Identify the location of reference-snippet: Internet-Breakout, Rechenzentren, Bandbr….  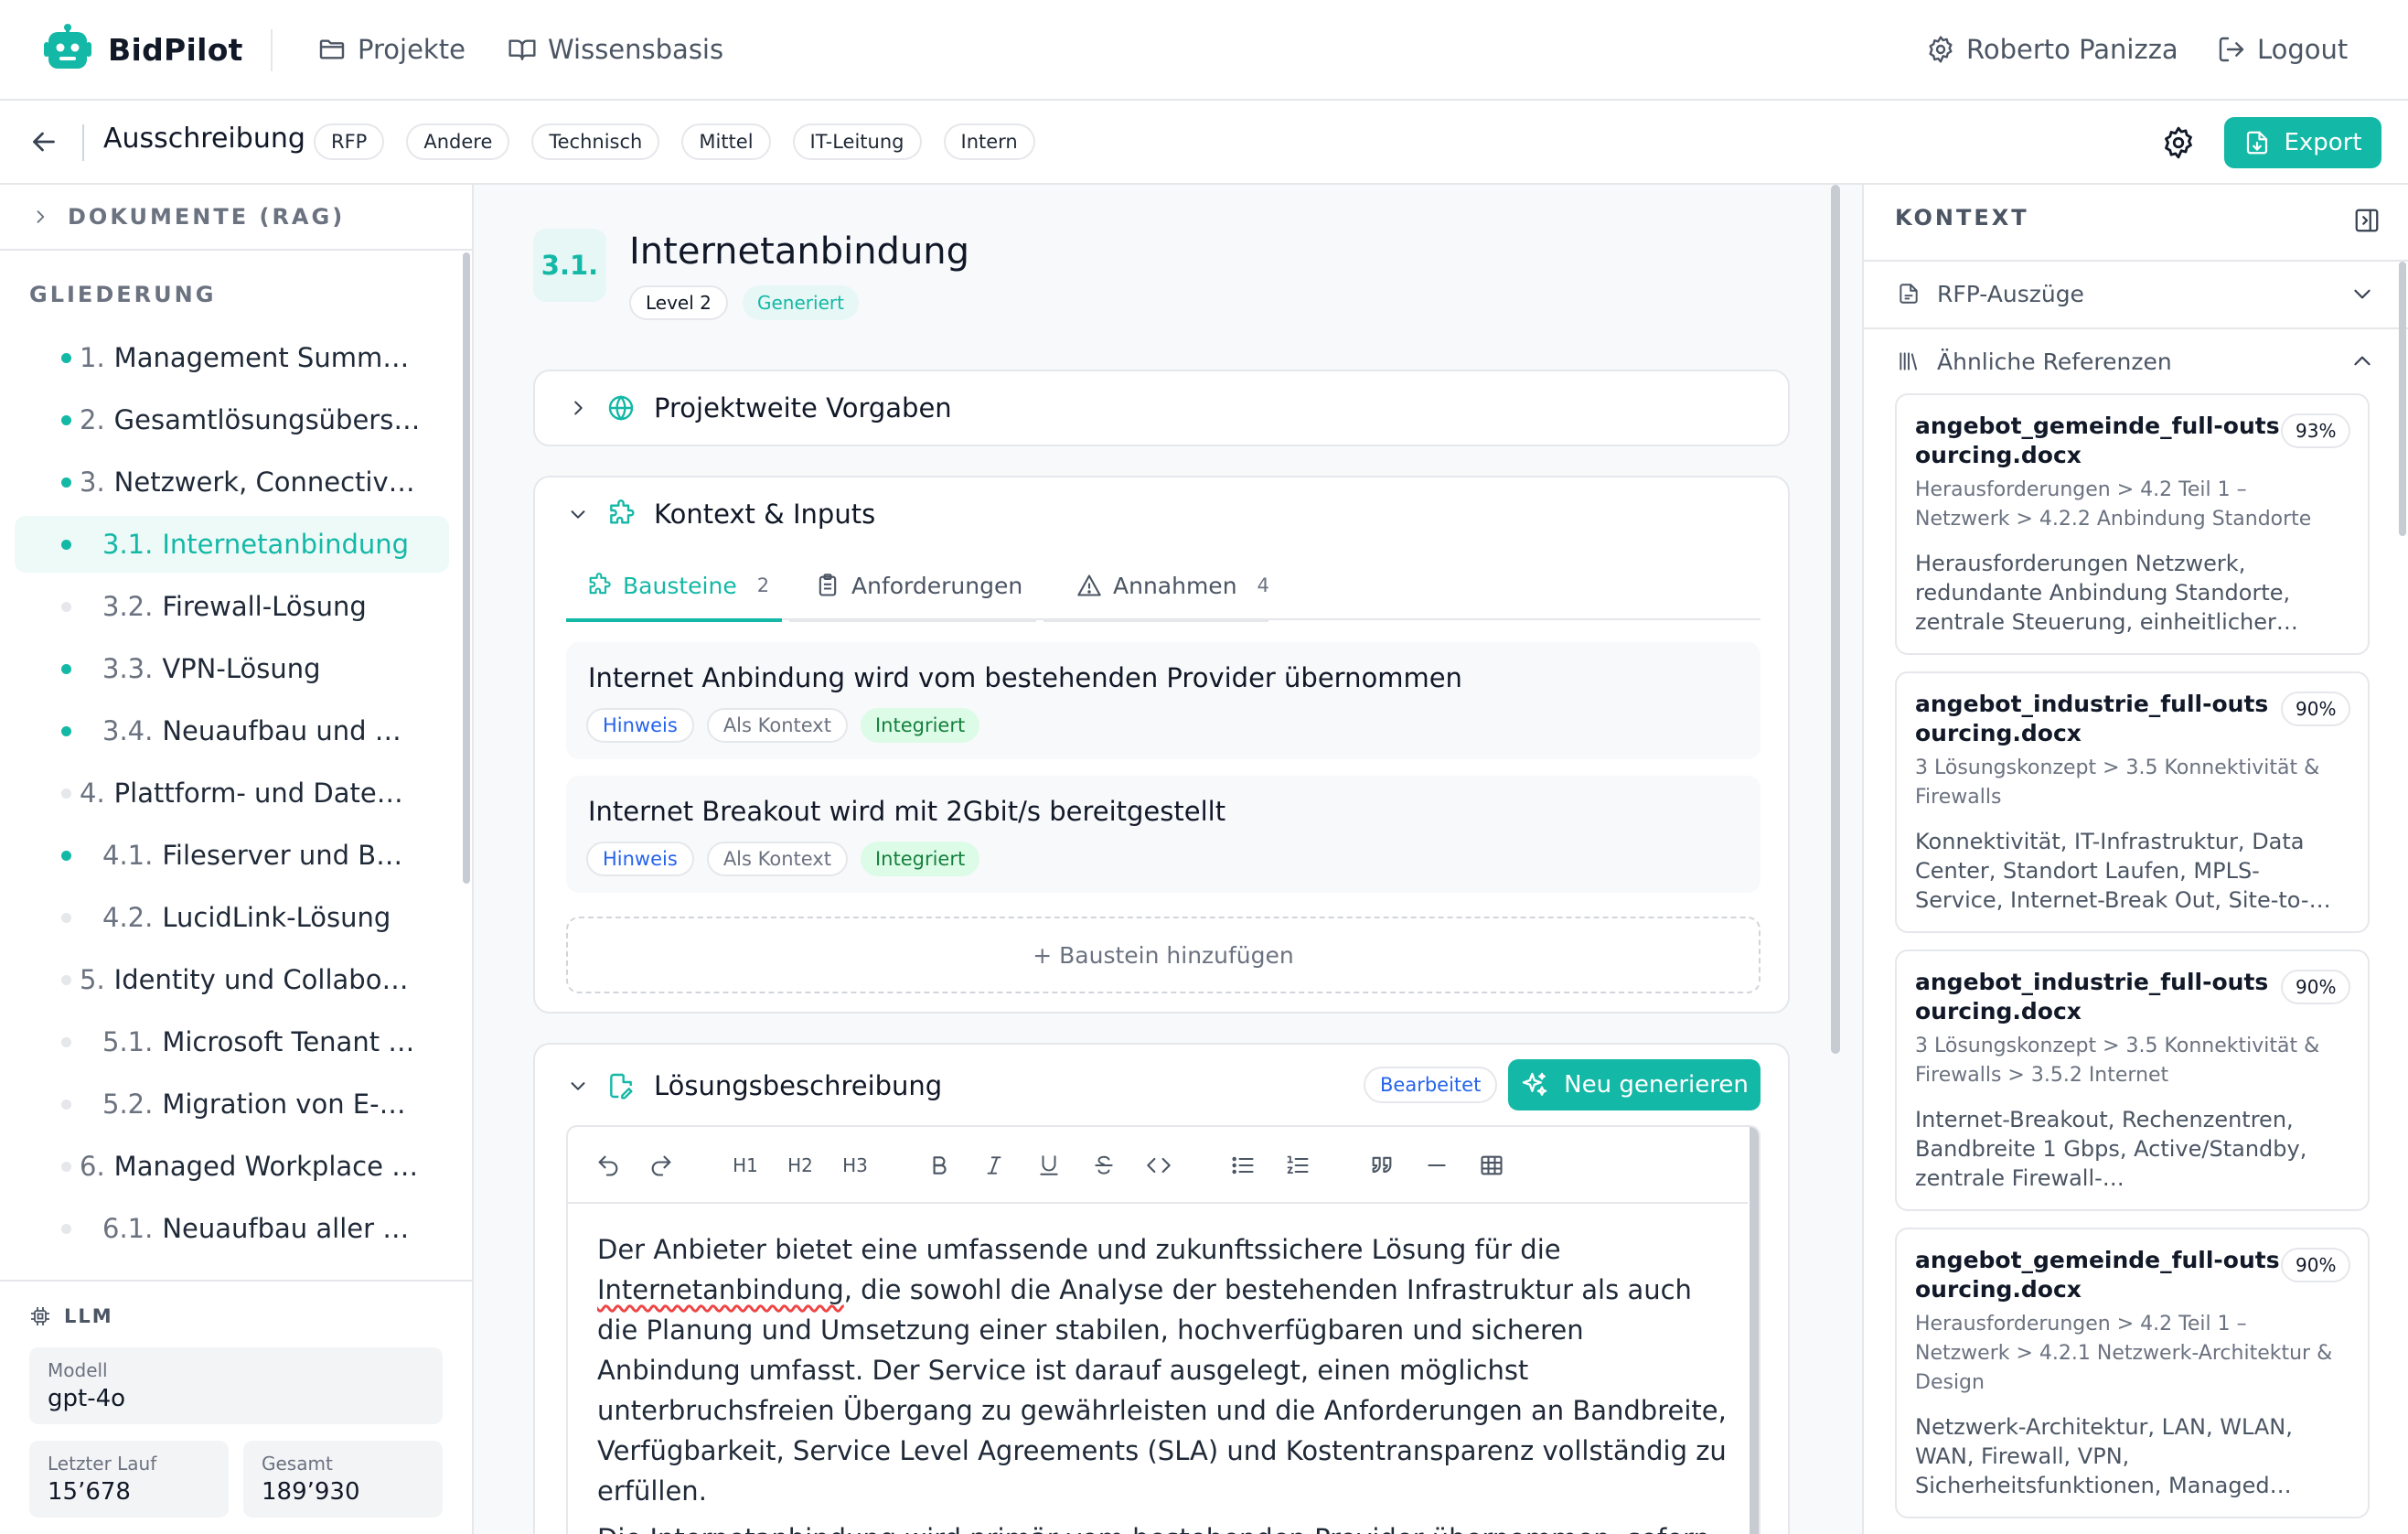
(2111, 1149).